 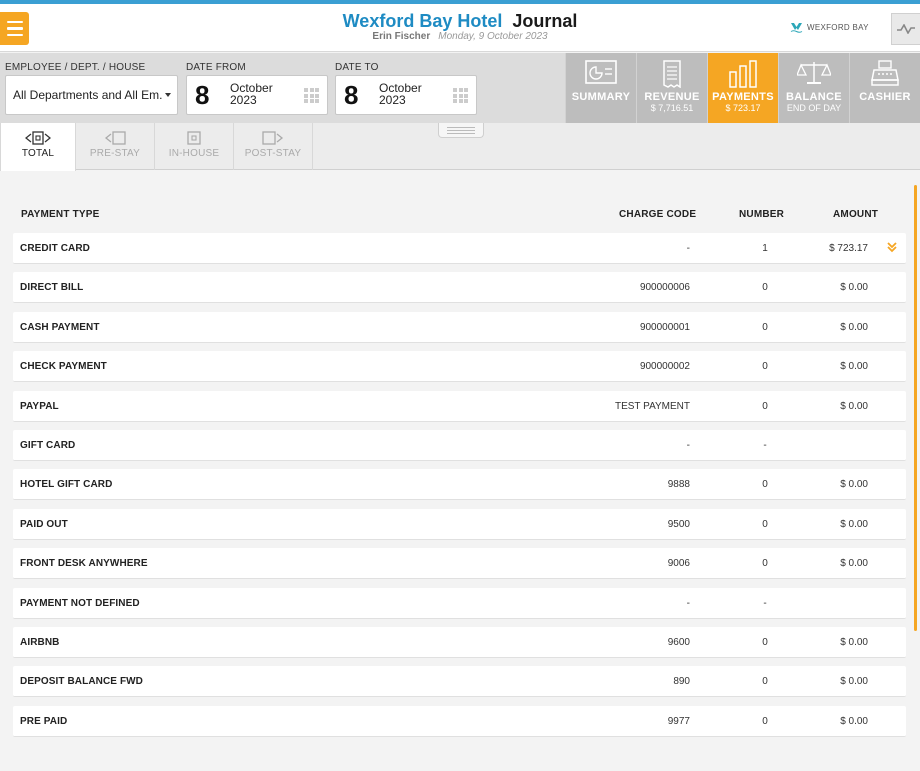 What do you see at coordinates (84, 563) in the screenshot?
I see `payment-type-cell: FRONT DESK ANYWHERE` at bounding box center [84, 563].